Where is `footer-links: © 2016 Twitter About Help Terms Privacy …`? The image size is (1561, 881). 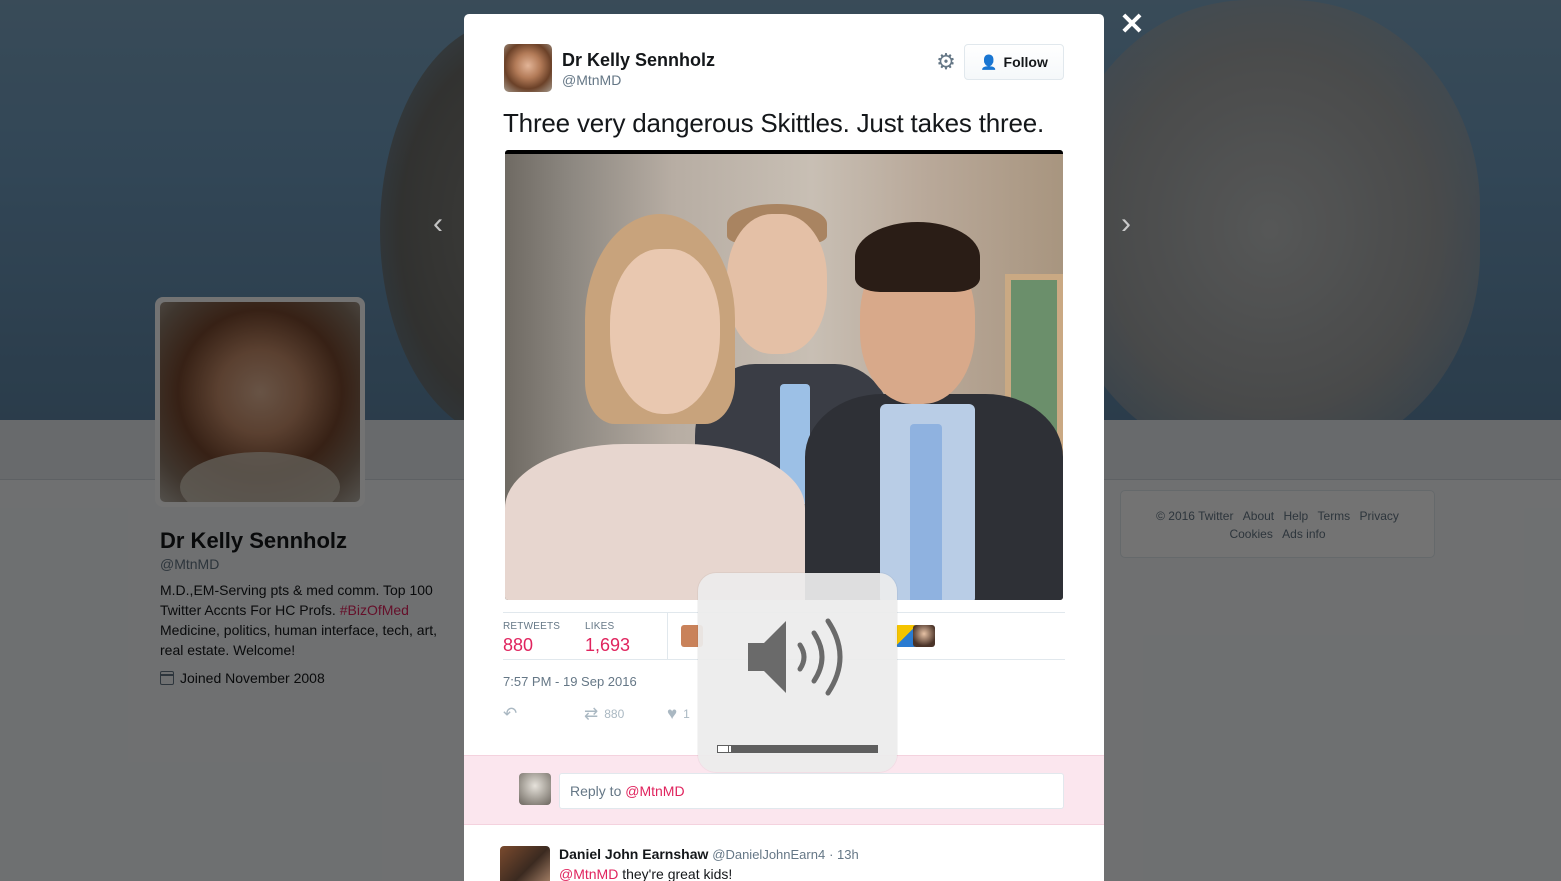
footer-links: © 2016 Twitter About Help Terms Privacy … is located at coordinates (1277, 524).